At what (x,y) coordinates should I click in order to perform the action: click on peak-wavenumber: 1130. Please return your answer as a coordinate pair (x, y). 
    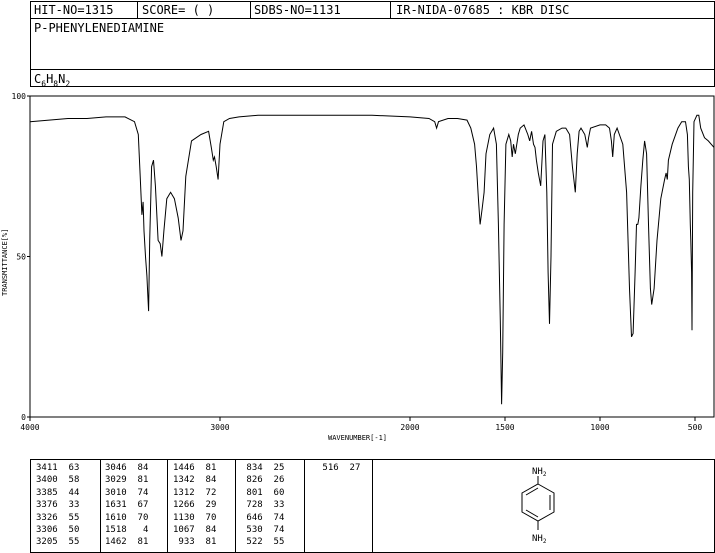
    Looking at the image, I should click on (184, 517).